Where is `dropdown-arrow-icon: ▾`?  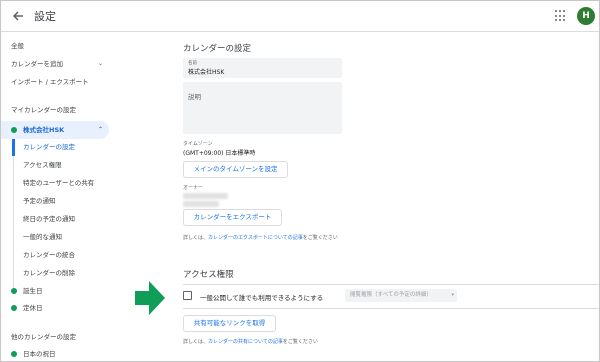
dropdown-arrow-icon: ▾ is located at coordinates (452, 295).